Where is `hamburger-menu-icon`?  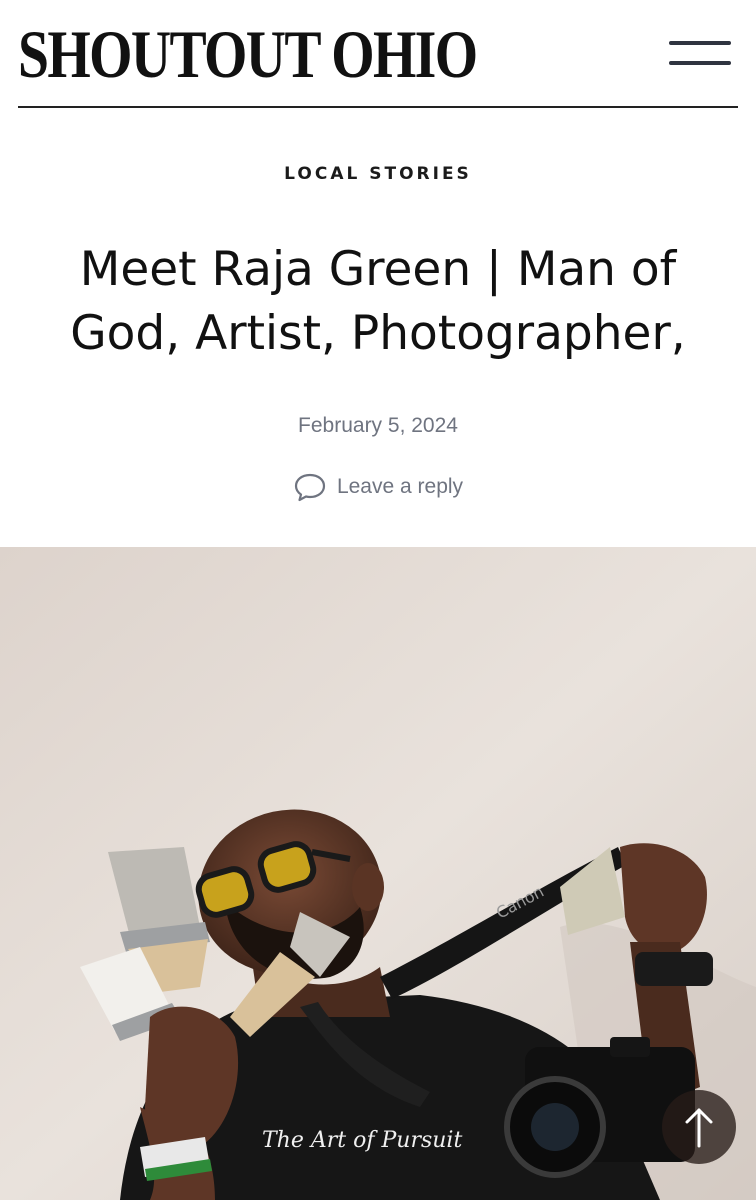
hamburger-menu-icon is located at coordinates (700, 43).